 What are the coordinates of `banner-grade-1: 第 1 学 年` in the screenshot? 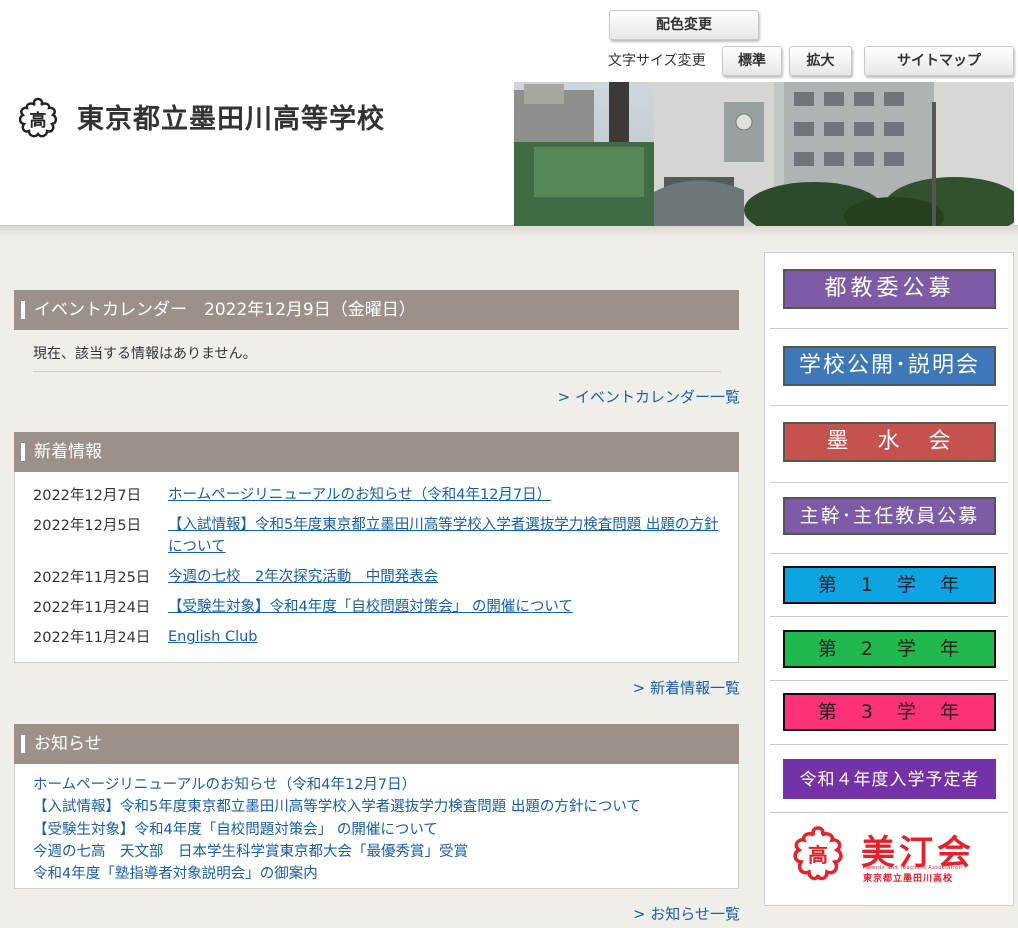 It's located at (889, 585).